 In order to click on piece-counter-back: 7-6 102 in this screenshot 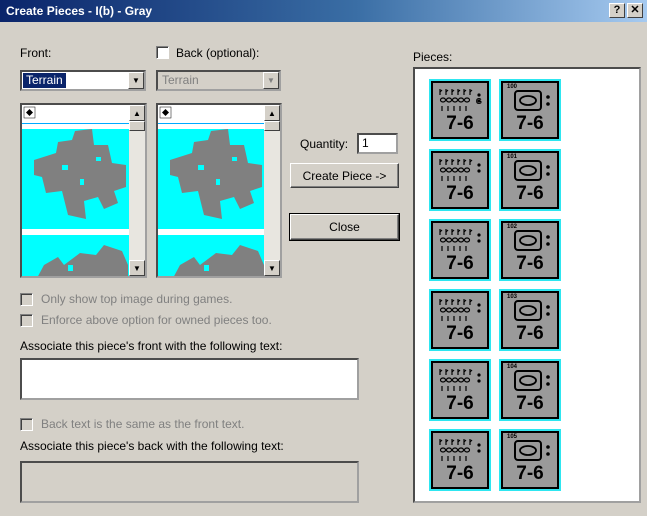, I will do `click(530, 250)`.